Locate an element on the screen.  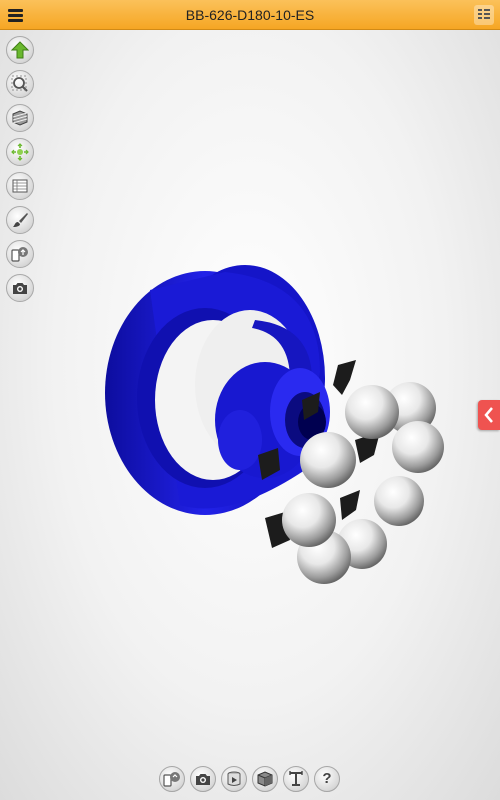
question-icon: ? is located at coordinates (327, 778).